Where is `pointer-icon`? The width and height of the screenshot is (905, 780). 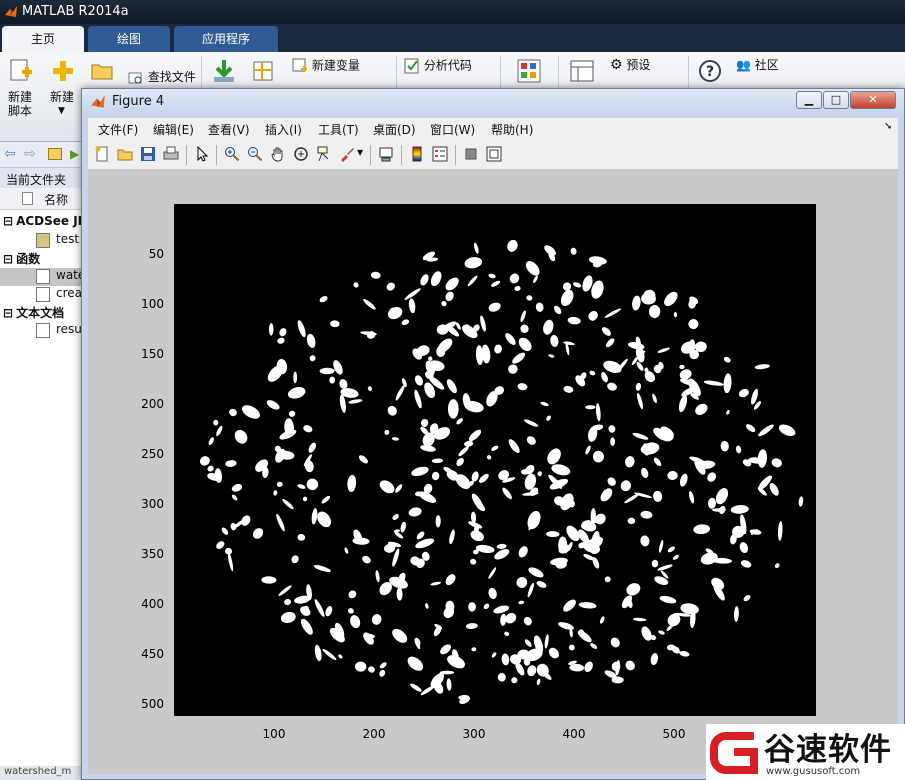
pointer-icon is located at coordinates (202, 154).